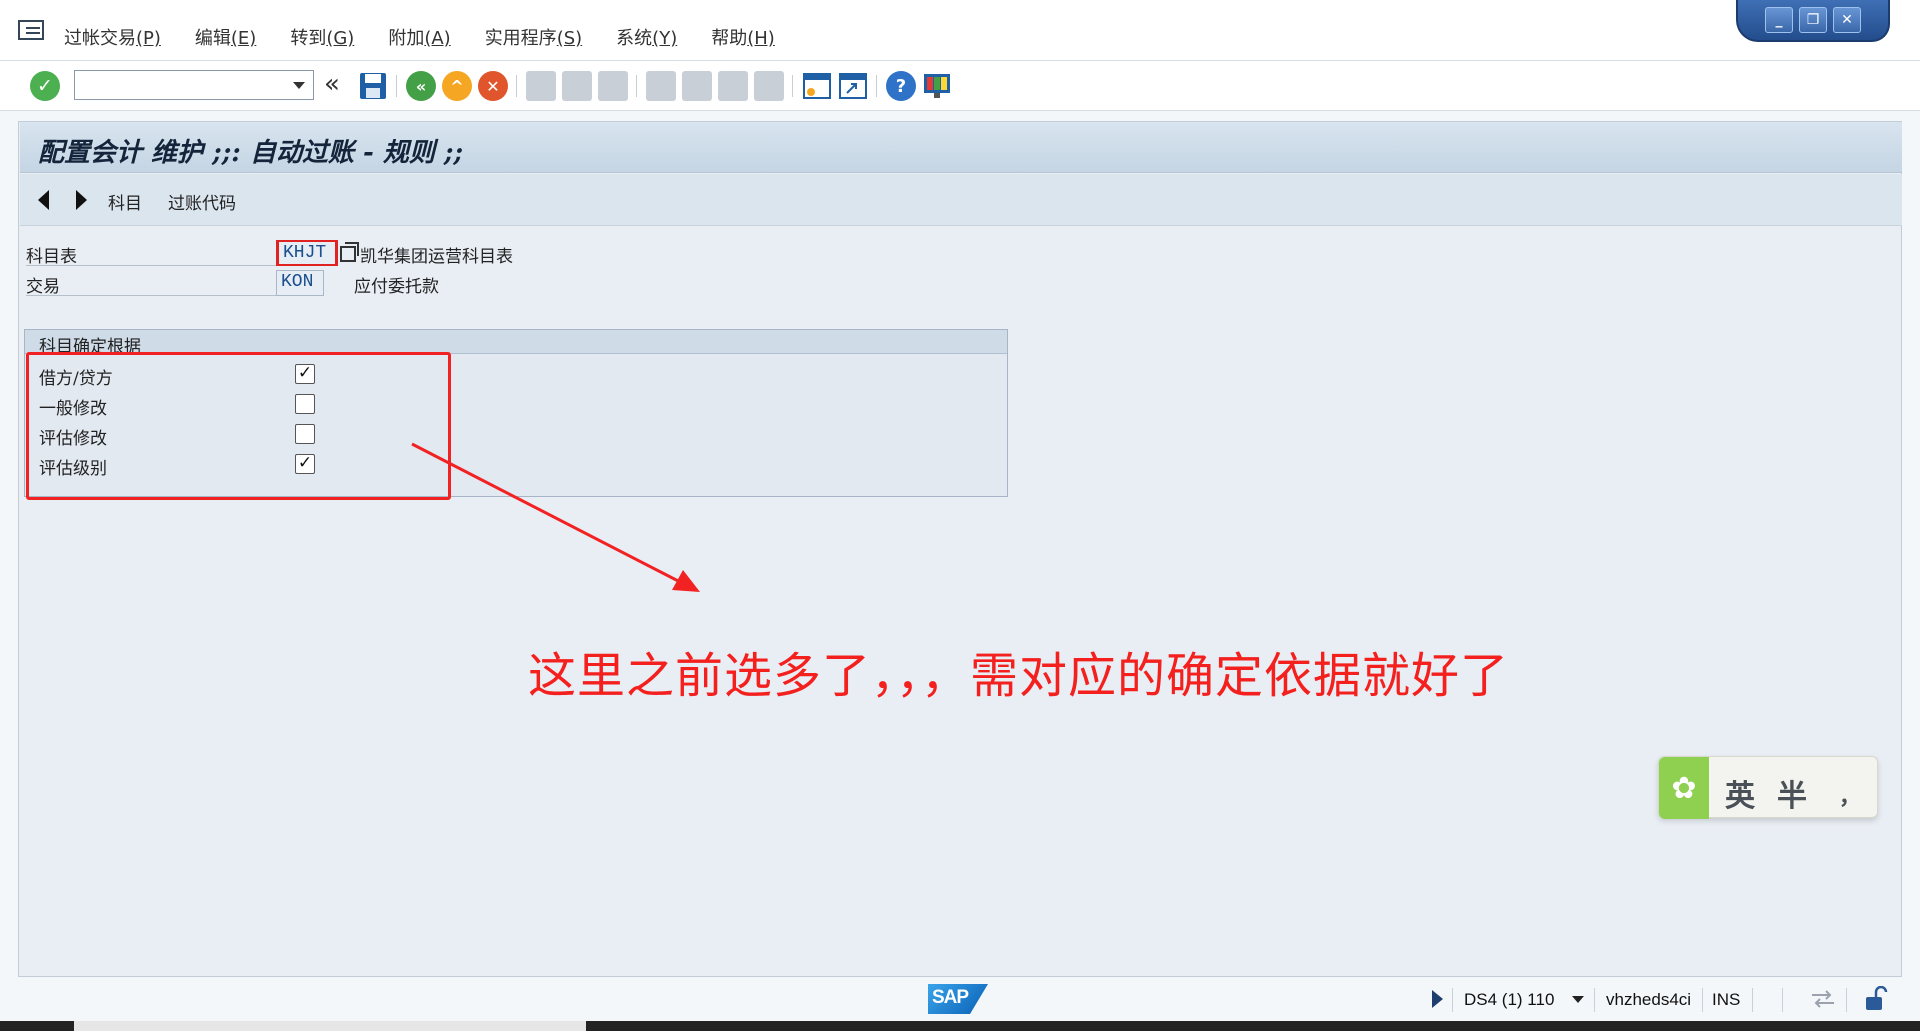  Describe the element at coordinates (349, 252) in the screenshot. I see `copy-icon` at that location.